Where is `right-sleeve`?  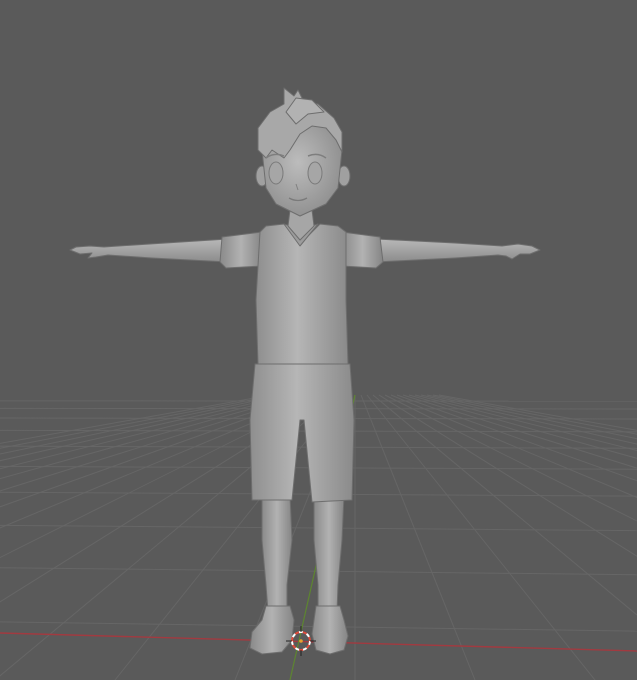
right-sleeve is located at coordinates (362, 250).